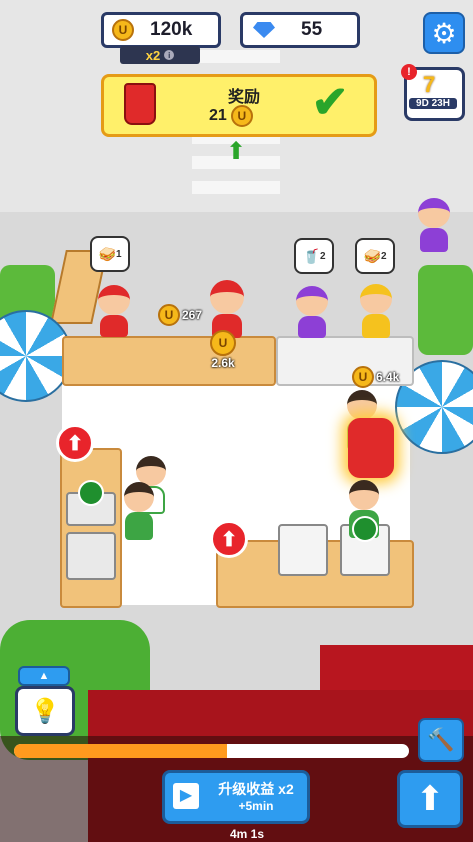  Describe the element at coordinates (264, 30) in the screenshot. I see `gem-icon` at that location.